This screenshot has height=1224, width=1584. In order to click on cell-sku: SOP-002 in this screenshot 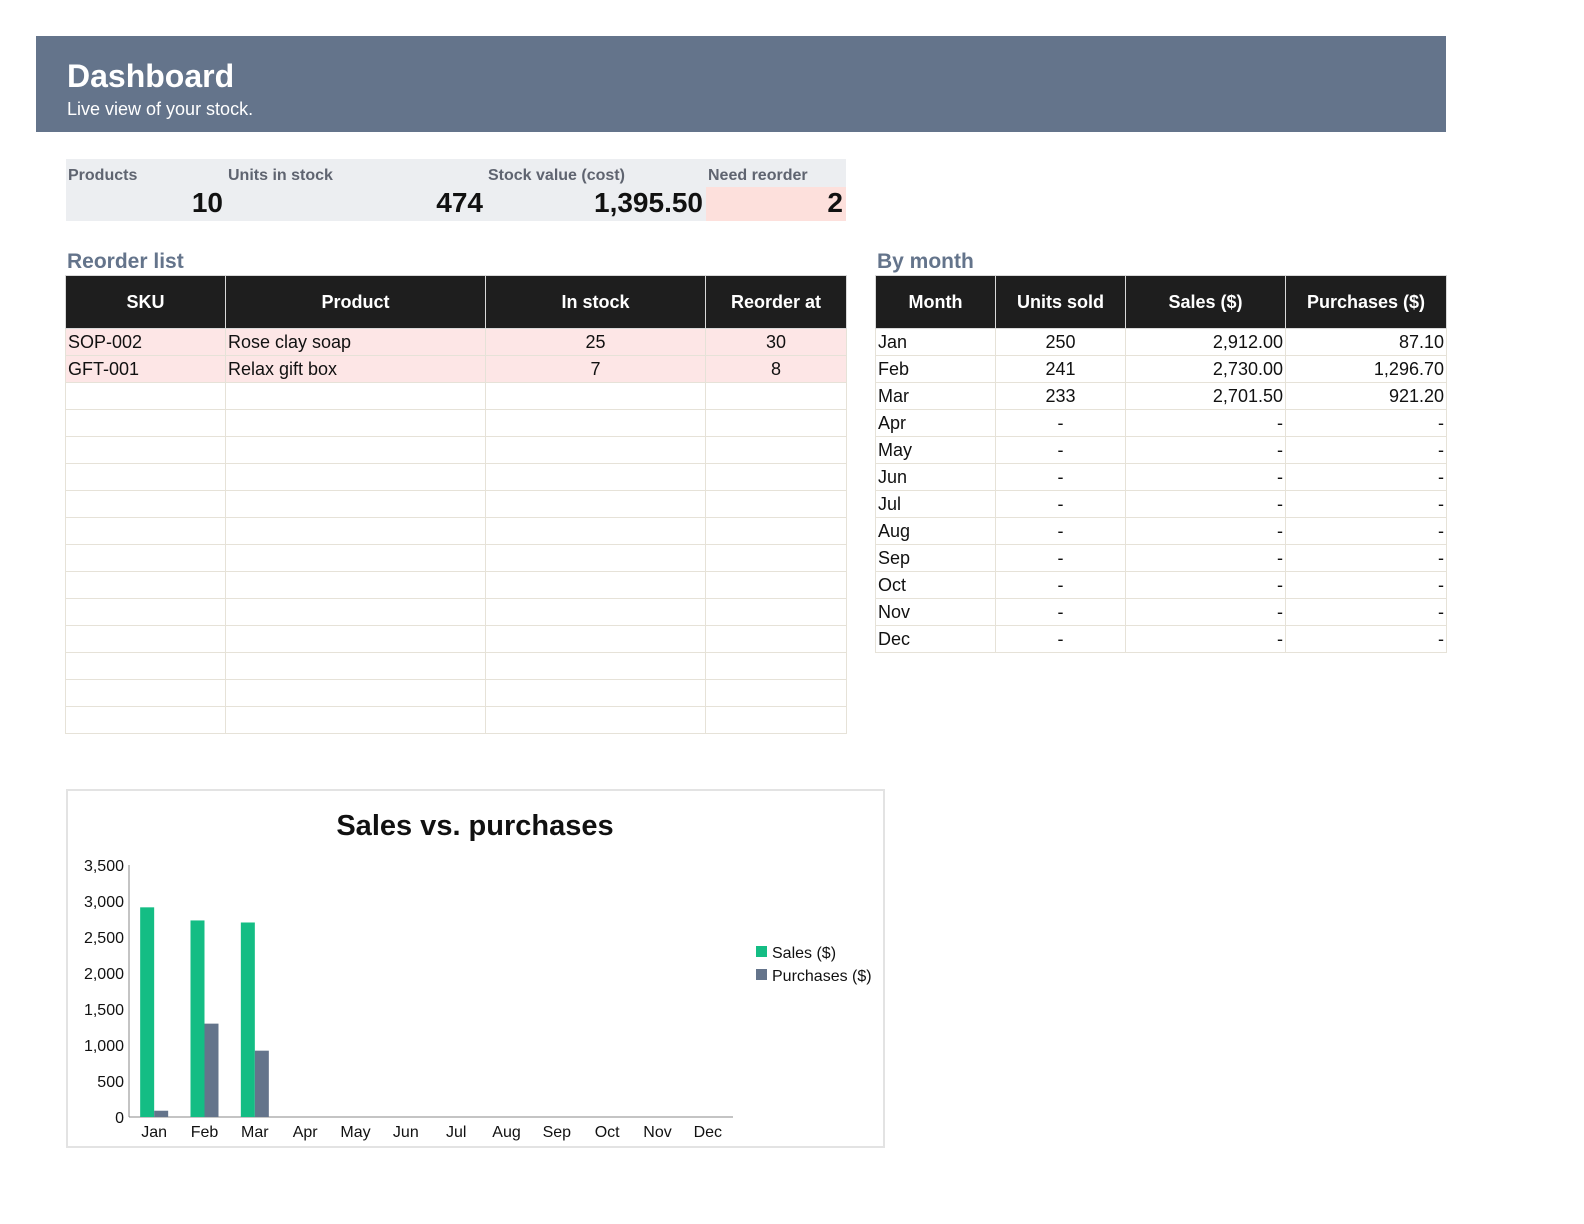, I will do `click(145, 342)`.